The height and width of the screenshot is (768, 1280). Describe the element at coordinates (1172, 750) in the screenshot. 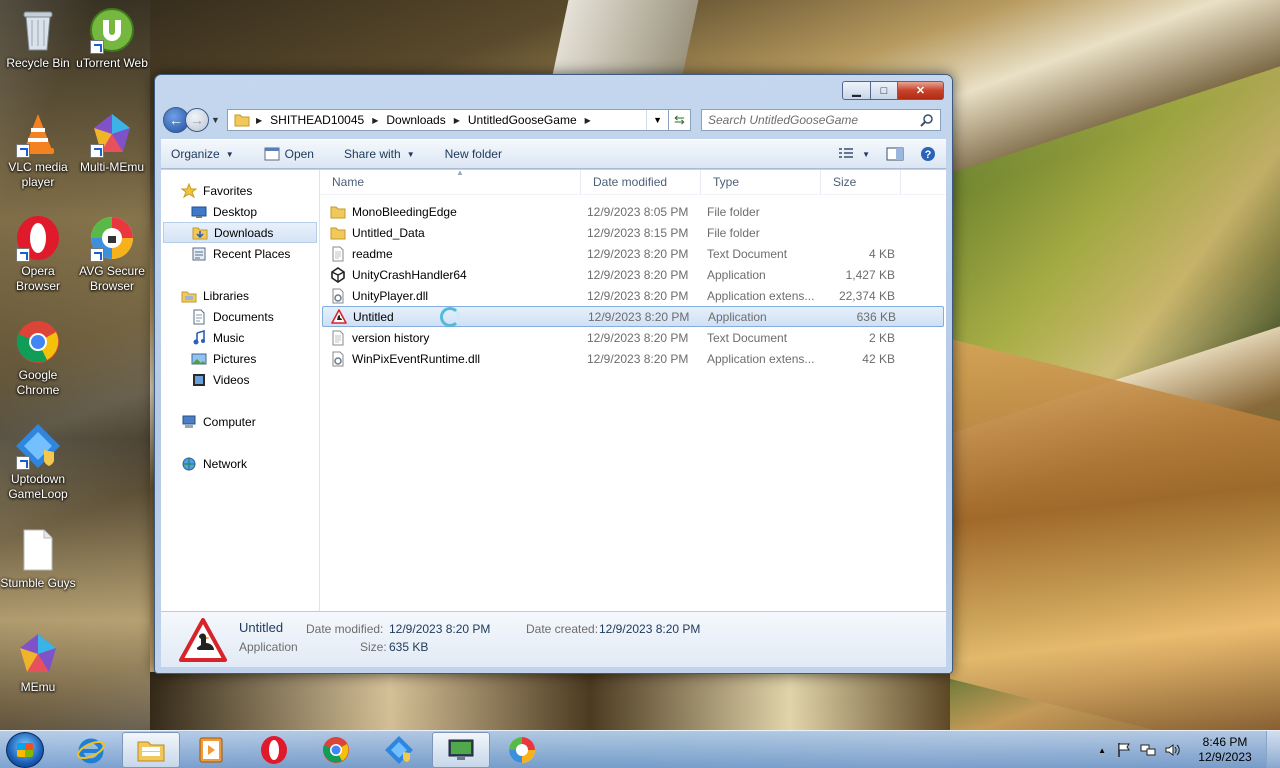

I see `volume-icon` at that location.